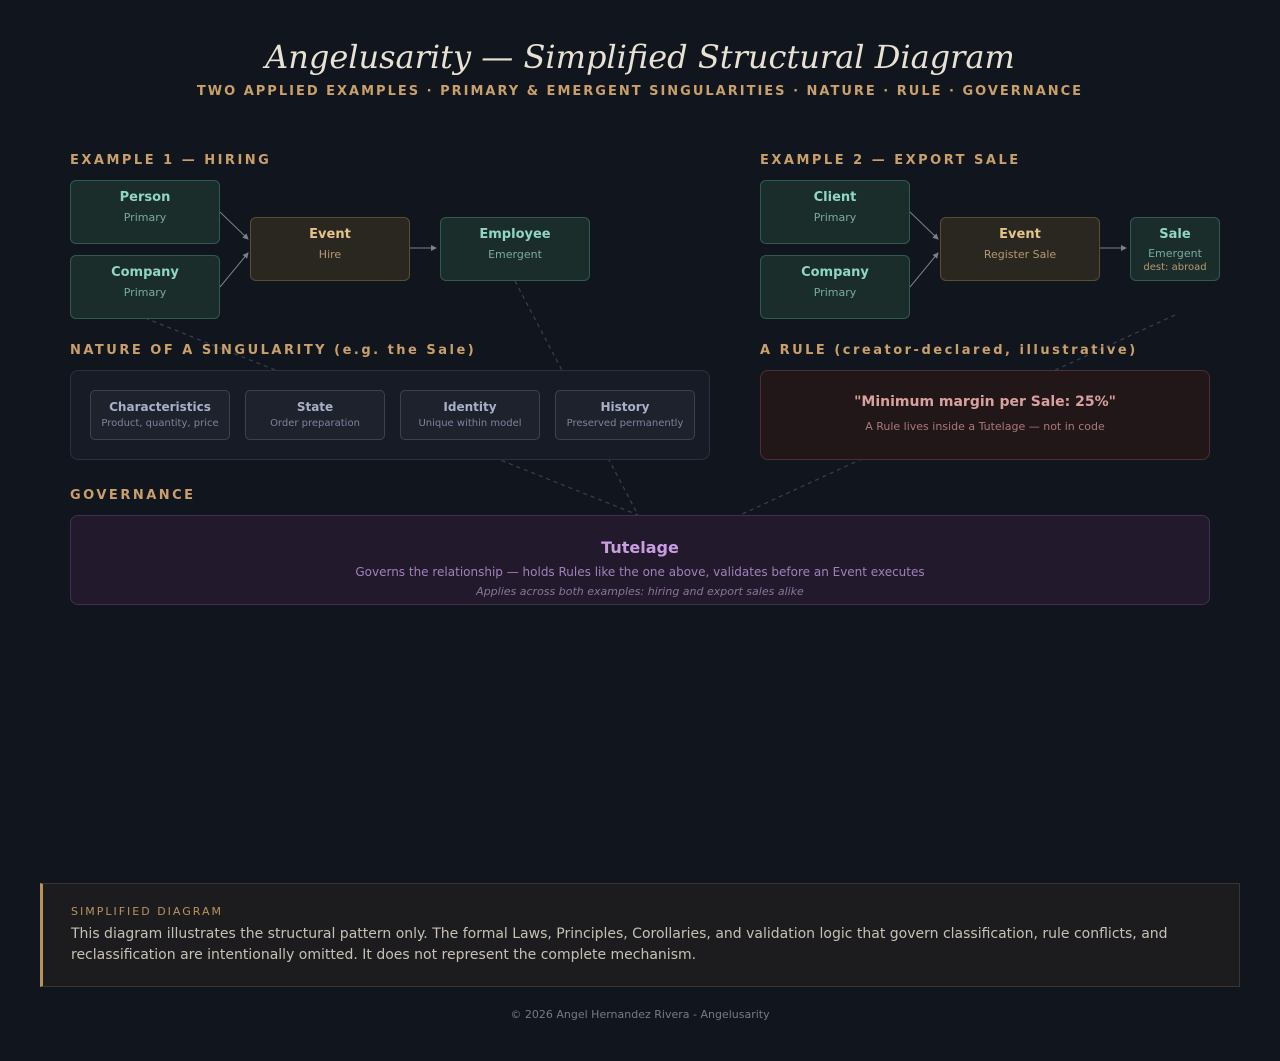 The image size is (1280, 1061). I want to click on node-person: Person Primary, so click(145, 212).